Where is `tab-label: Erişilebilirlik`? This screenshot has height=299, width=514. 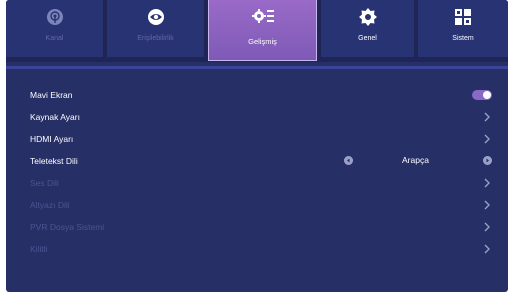 tab-label: Erişilebilirlik is located at coordinates (155, 38).